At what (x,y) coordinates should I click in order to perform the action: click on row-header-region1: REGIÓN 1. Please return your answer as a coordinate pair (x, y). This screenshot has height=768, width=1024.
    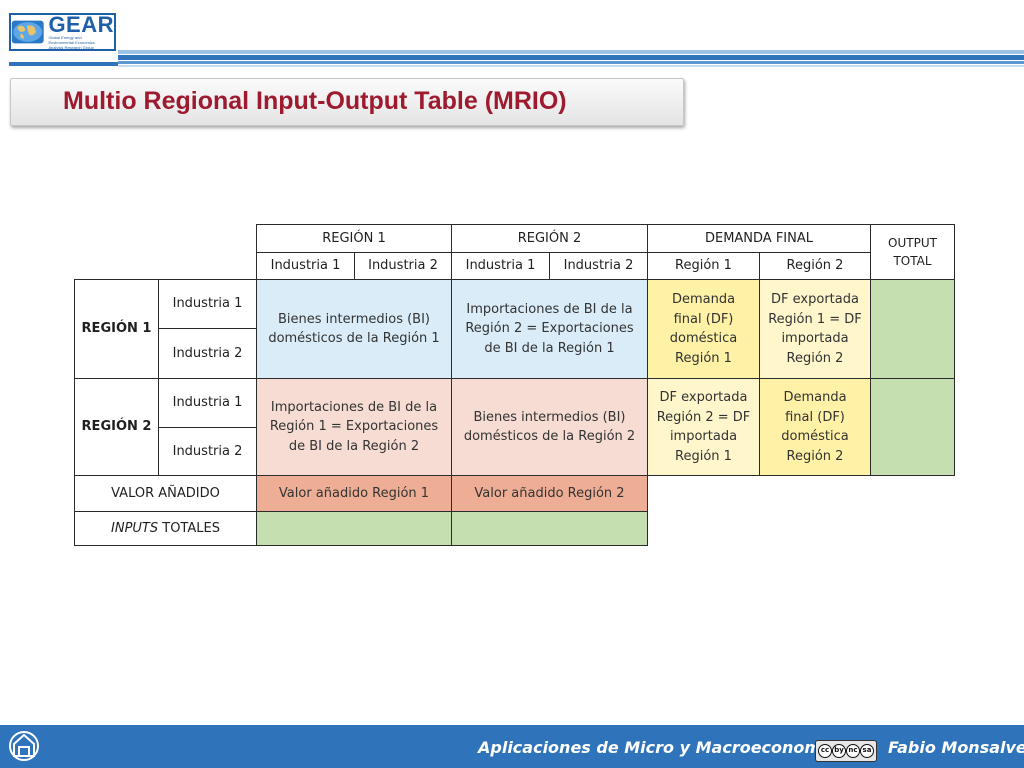
    Looking at the image, I should click on (116, 329).